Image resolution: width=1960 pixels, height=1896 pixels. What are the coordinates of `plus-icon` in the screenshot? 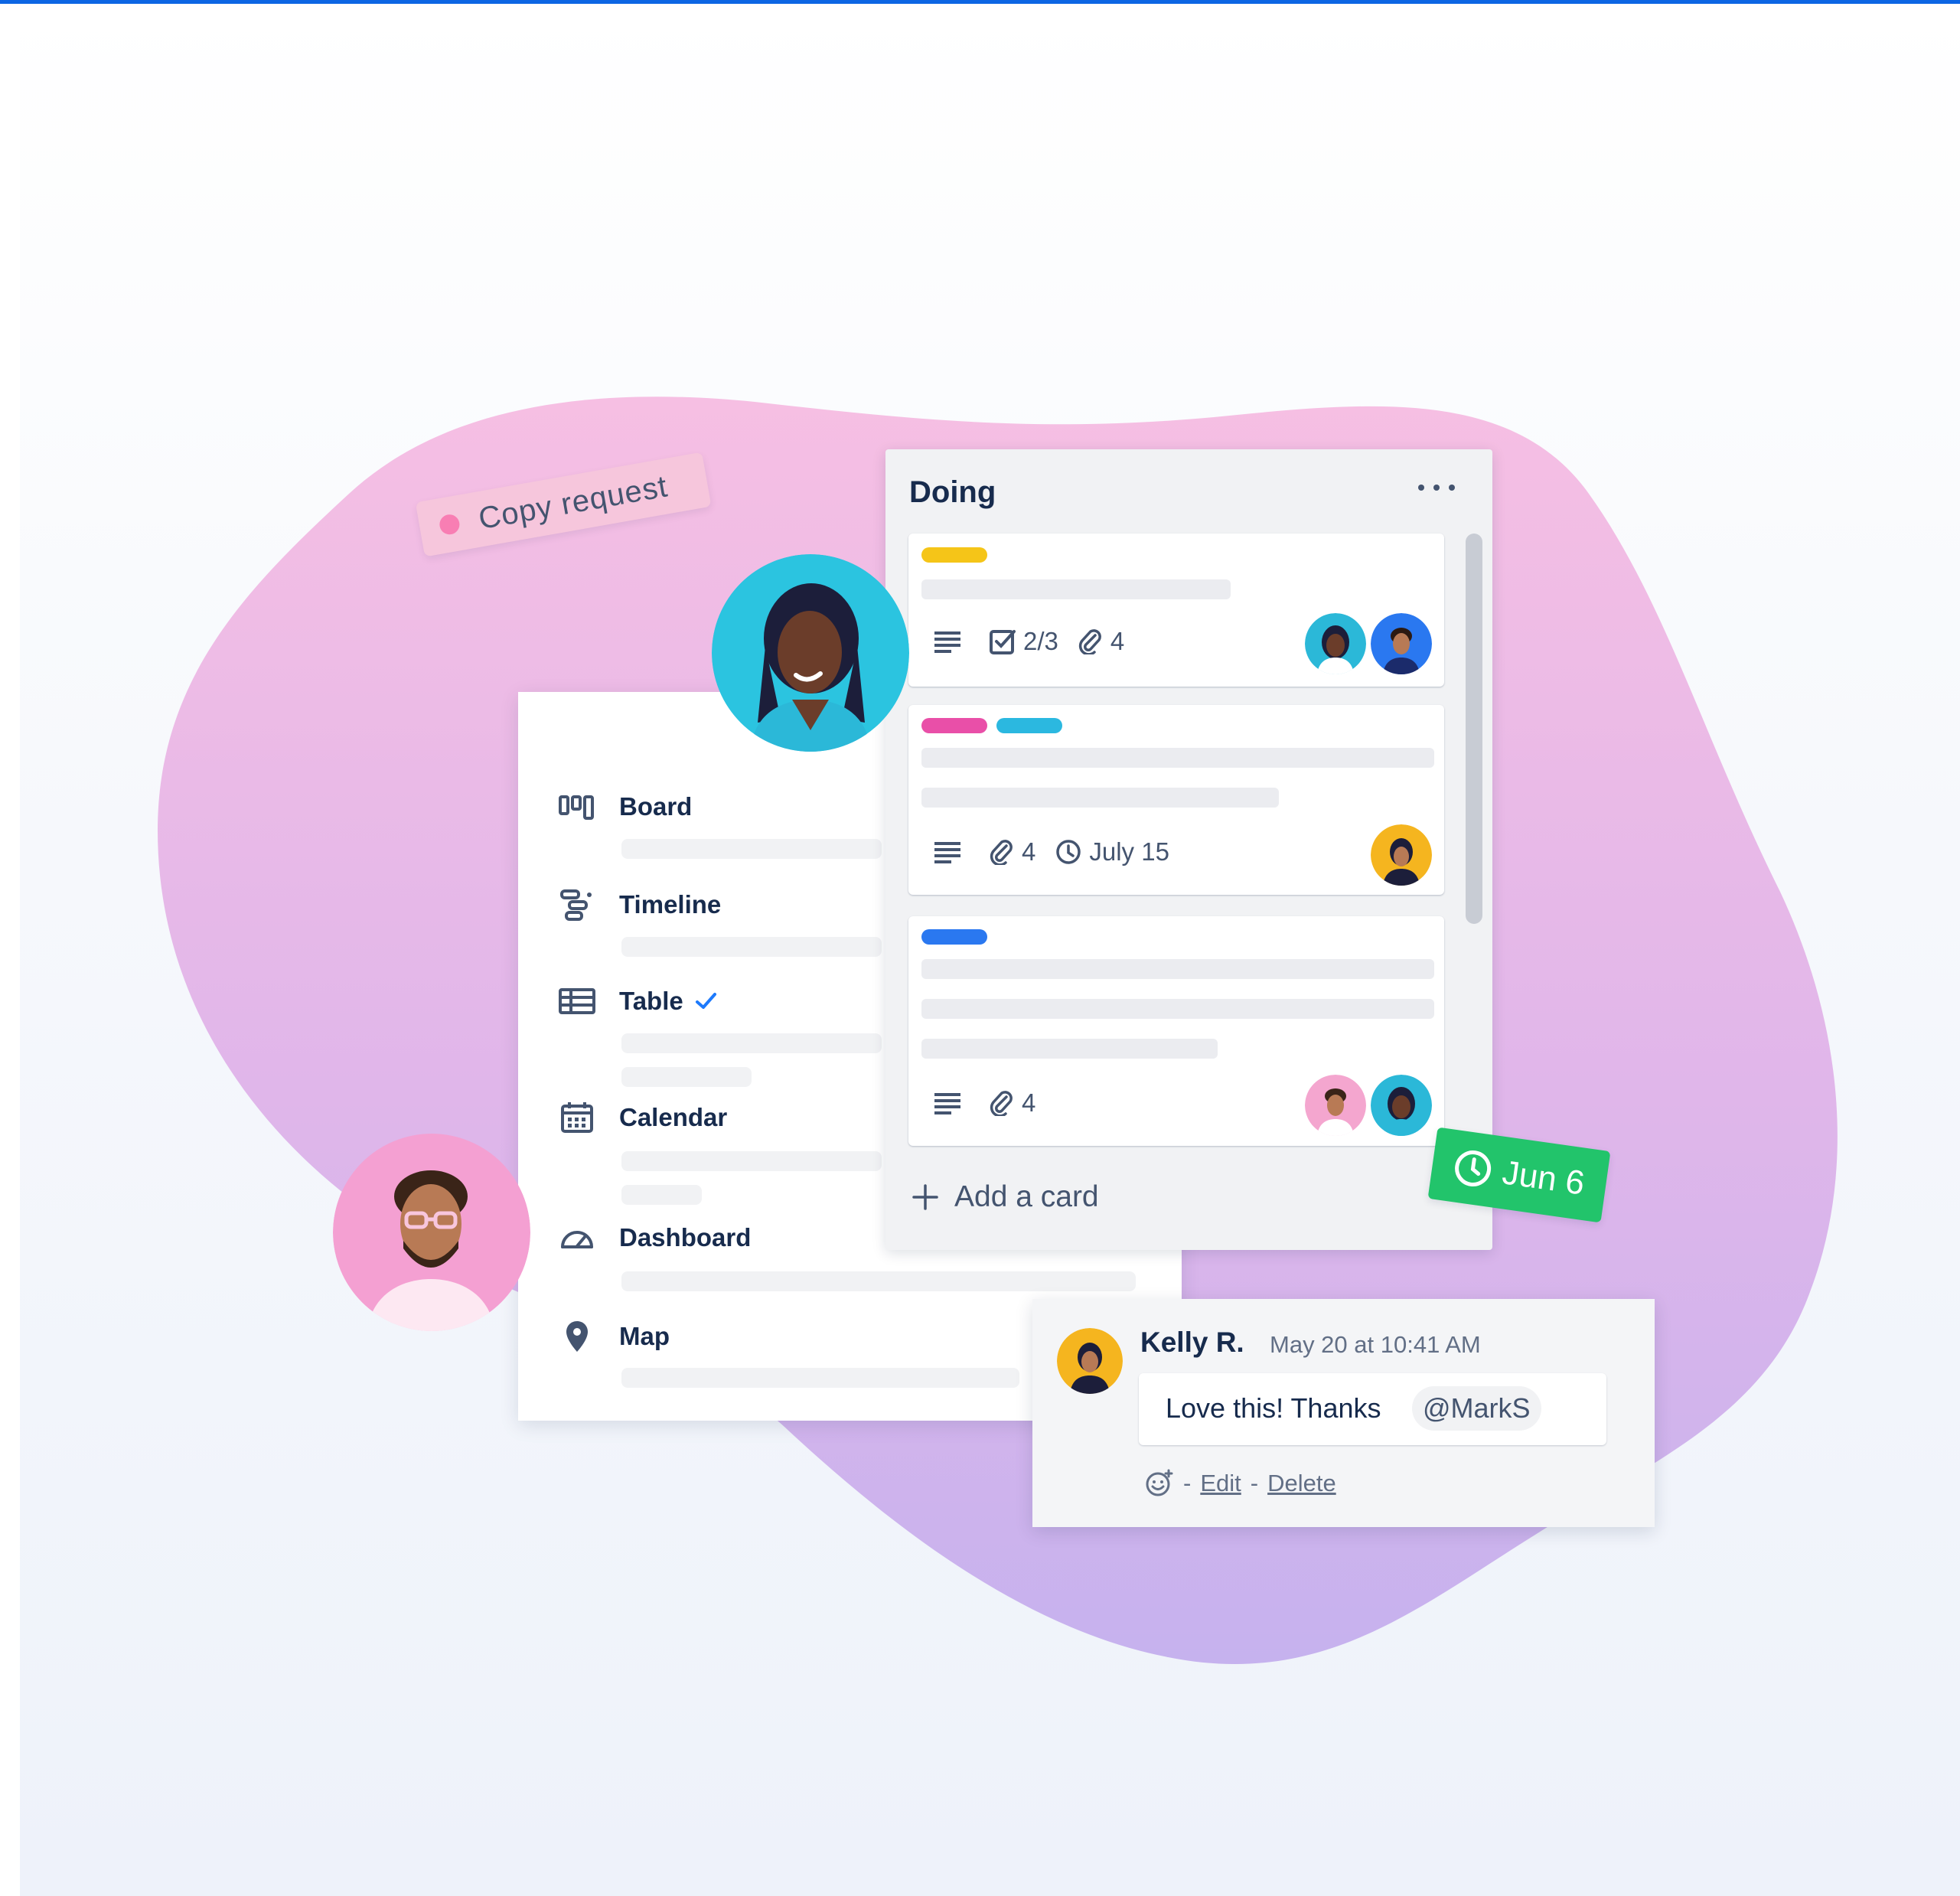 It's located at (925, 1197).